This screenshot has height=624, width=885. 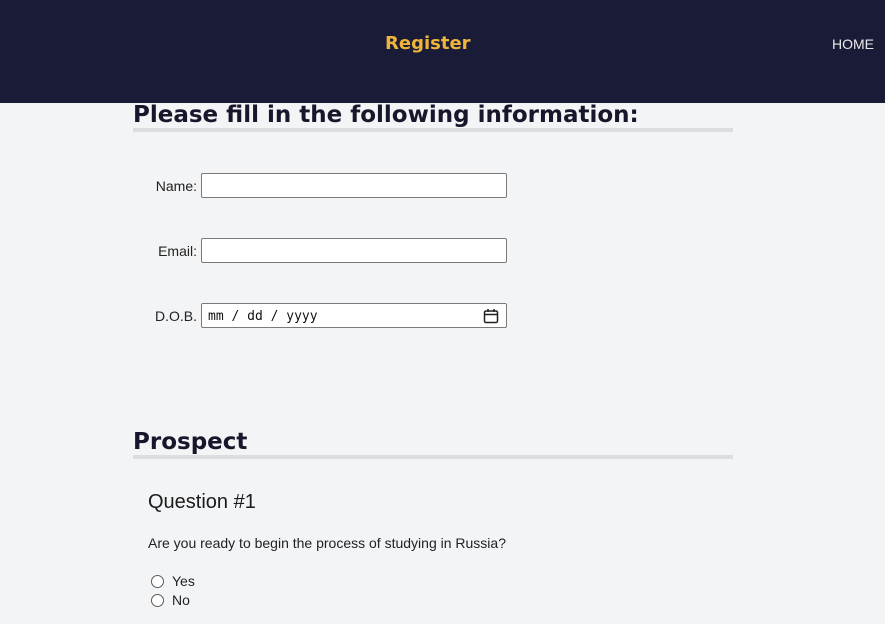 I want to click on email-row: Email:, so click(x=323, y=251).